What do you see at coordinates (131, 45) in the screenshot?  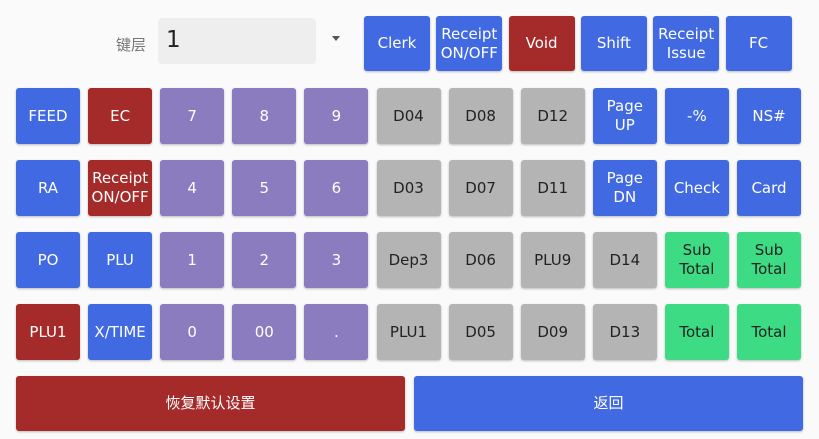 I see `key-layer-label: 键层` at bounding box center [131, 45].